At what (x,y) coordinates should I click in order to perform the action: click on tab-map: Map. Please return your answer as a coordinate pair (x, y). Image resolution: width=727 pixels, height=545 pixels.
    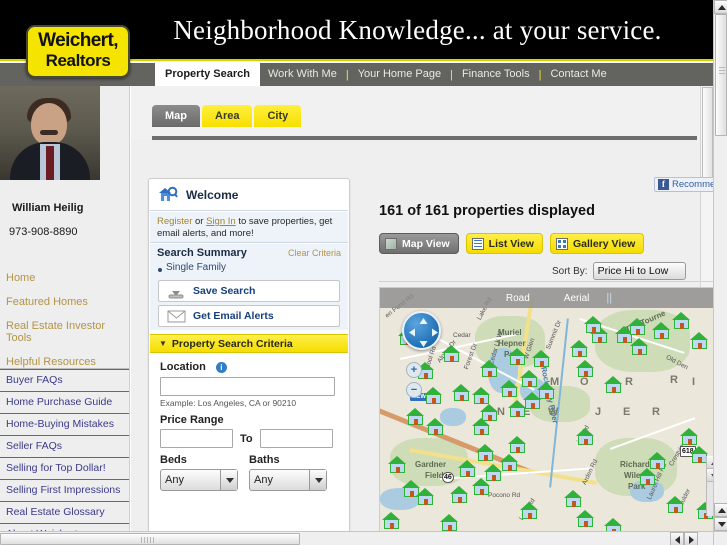
    Looking at the image, I should click on (176, 116).